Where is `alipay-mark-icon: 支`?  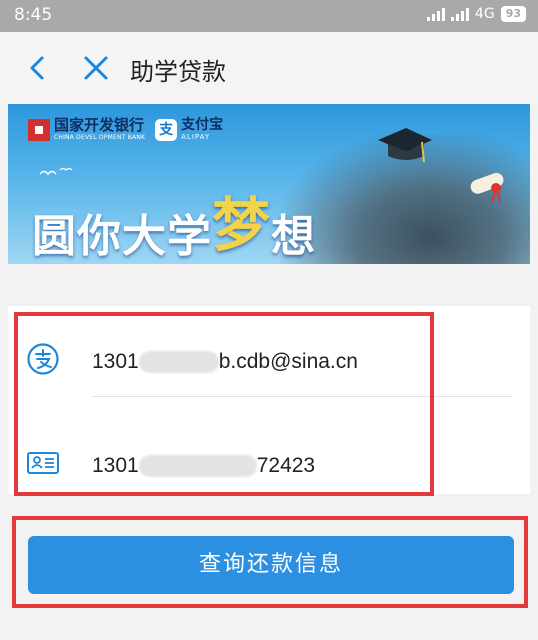 alipay-mark-icon: 支 is located at coordinates (166, 129).